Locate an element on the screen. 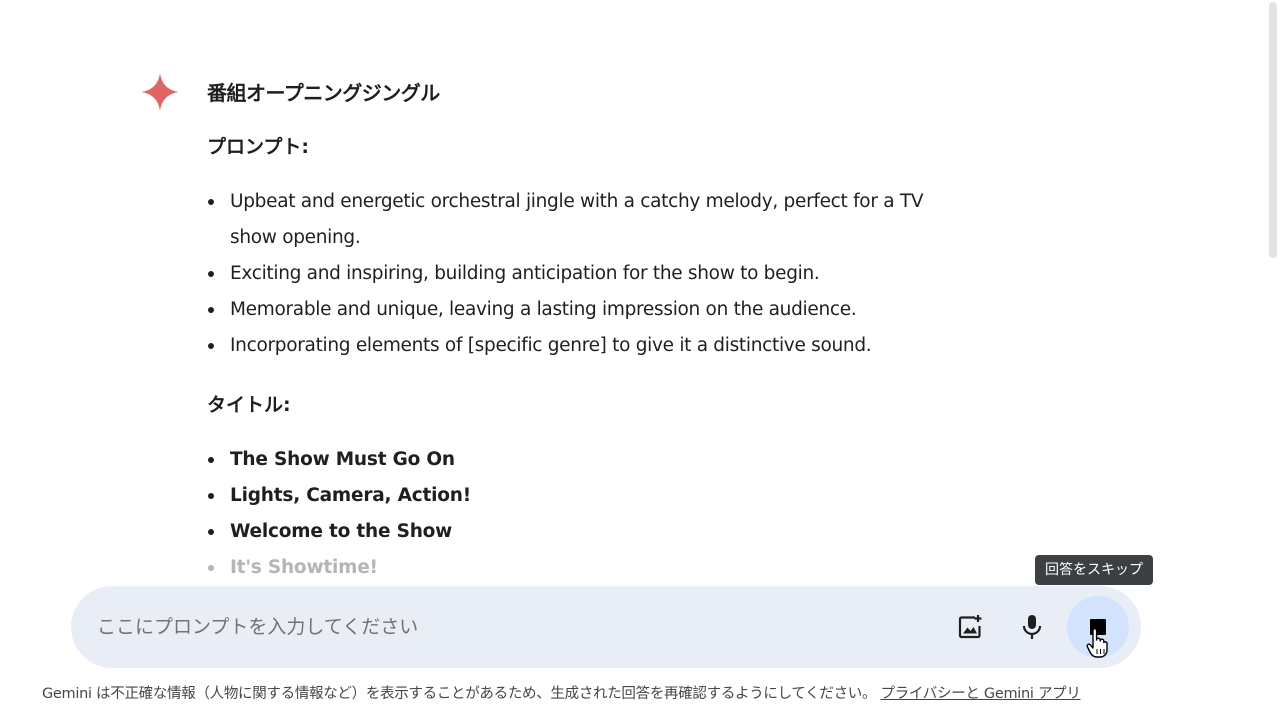 The image size is (1280, 720). scrollbar-thumb is located at coordinates (1273, 130).